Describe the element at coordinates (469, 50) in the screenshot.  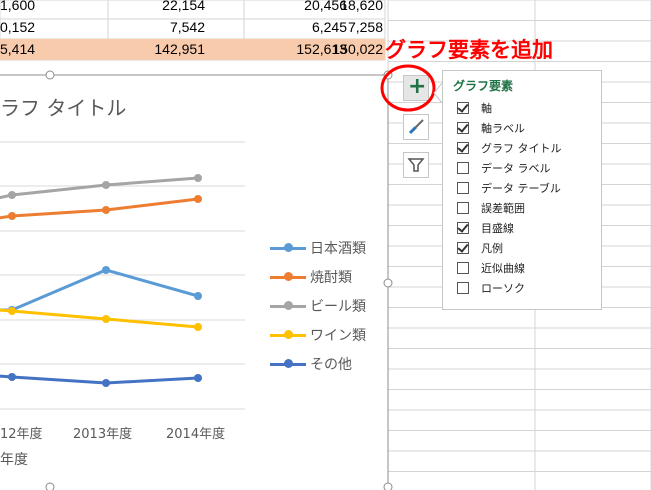
I see `annotation-text: グラフ要素を追加` at that location.